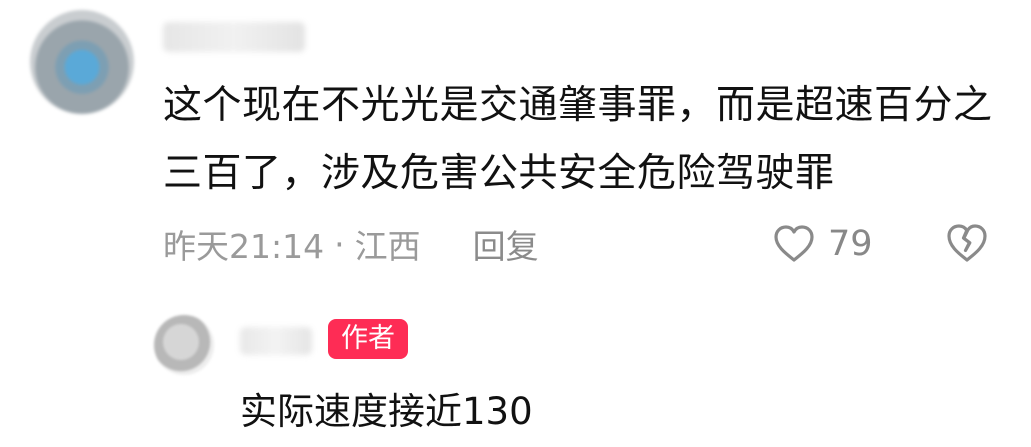  Describe the element at coordinates (82, 62) in the screenshot. I see `avatar` at that location.